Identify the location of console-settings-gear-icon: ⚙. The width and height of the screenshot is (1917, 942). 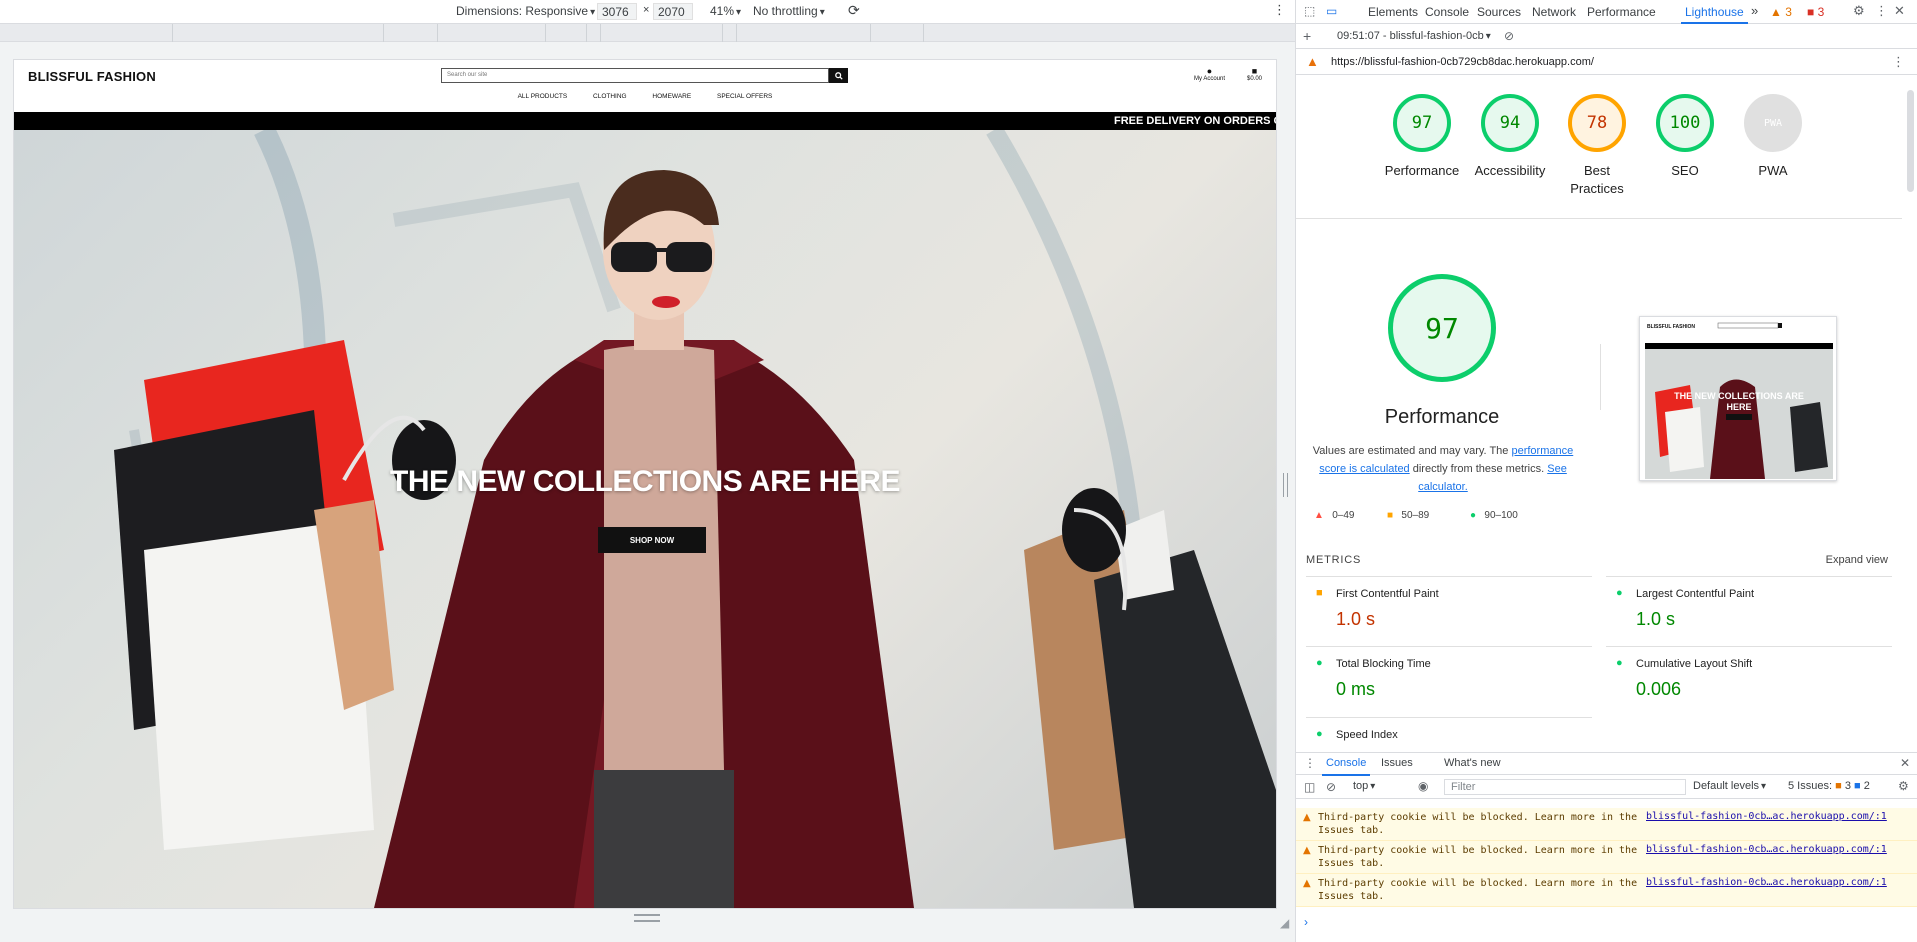
(1903, 786).